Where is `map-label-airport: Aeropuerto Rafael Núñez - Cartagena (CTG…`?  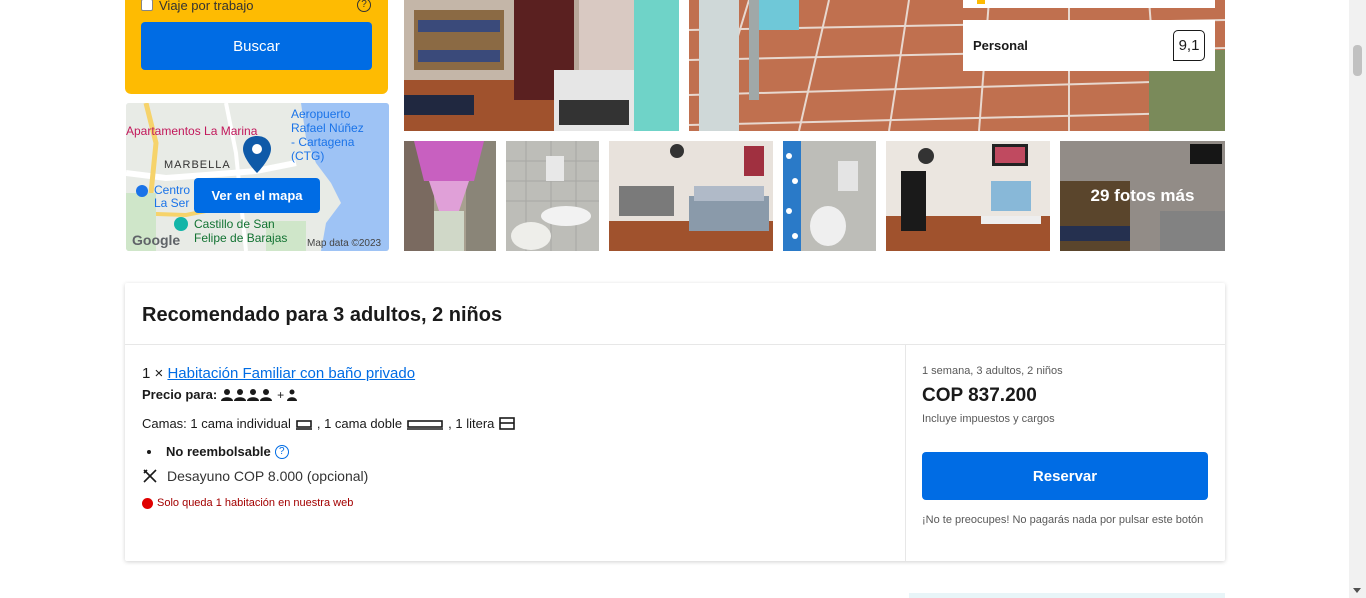
map-label-airport: Aeropuerto Rafael Núñez - Cartagena (CTG… is located at coordinates (327, 135).